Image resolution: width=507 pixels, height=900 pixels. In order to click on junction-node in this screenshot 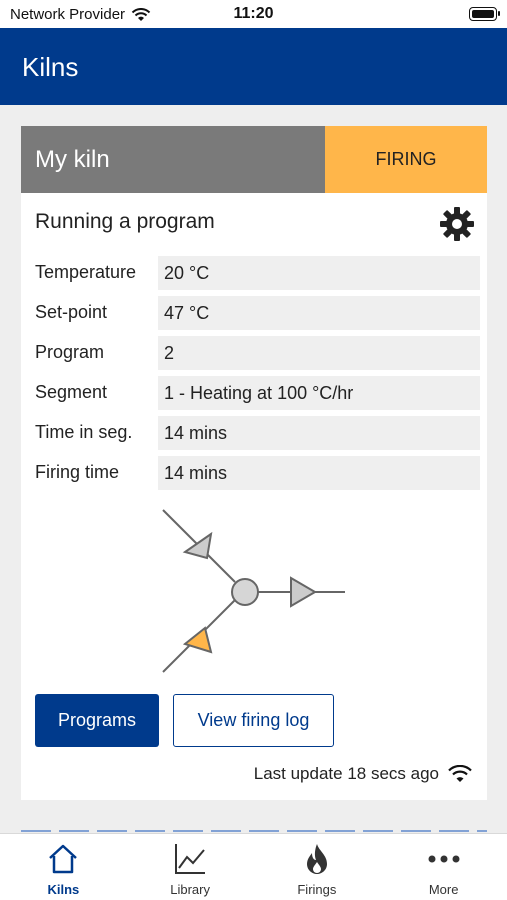, I will do `click(245, 592)`.